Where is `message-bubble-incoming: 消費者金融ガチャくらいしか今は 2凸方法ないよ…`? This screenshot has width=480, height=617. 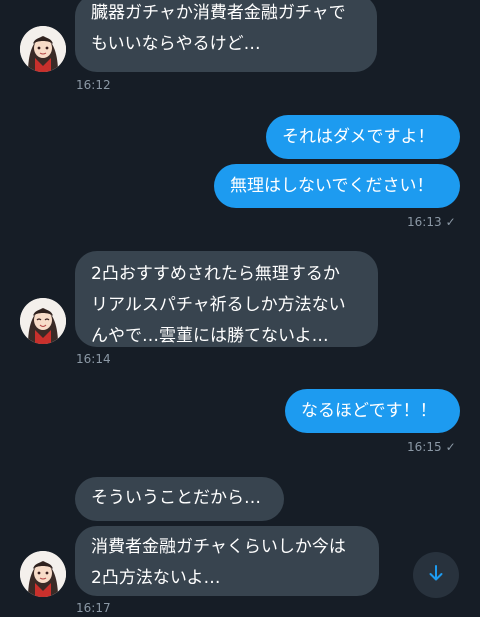
message-bubble-incoming: 消費者金融ガチャくらいしか今は 2凸方法ないよ… is located at coordinates (227, 561).